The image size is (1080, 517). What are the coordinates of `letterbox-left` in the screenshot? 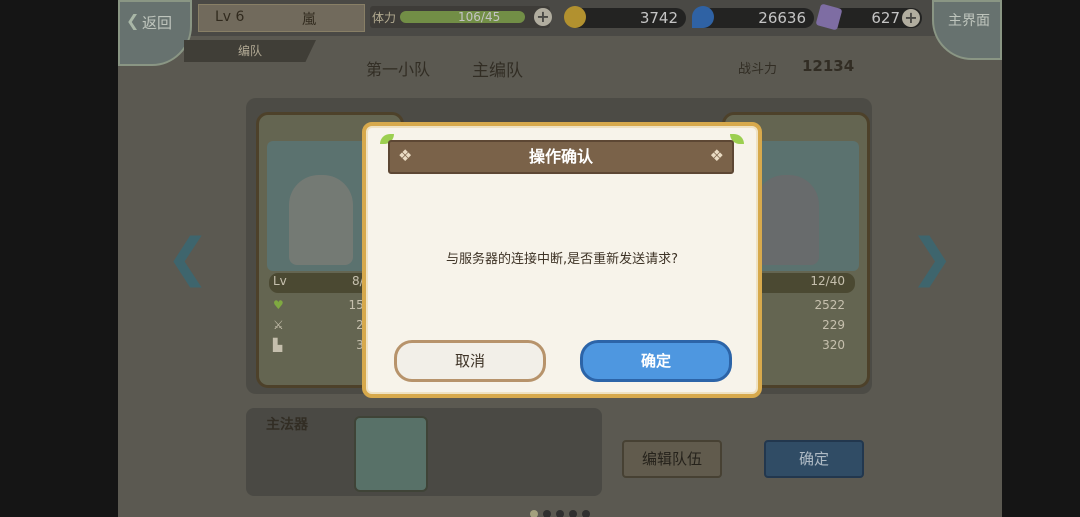 It's located at (59, 258).